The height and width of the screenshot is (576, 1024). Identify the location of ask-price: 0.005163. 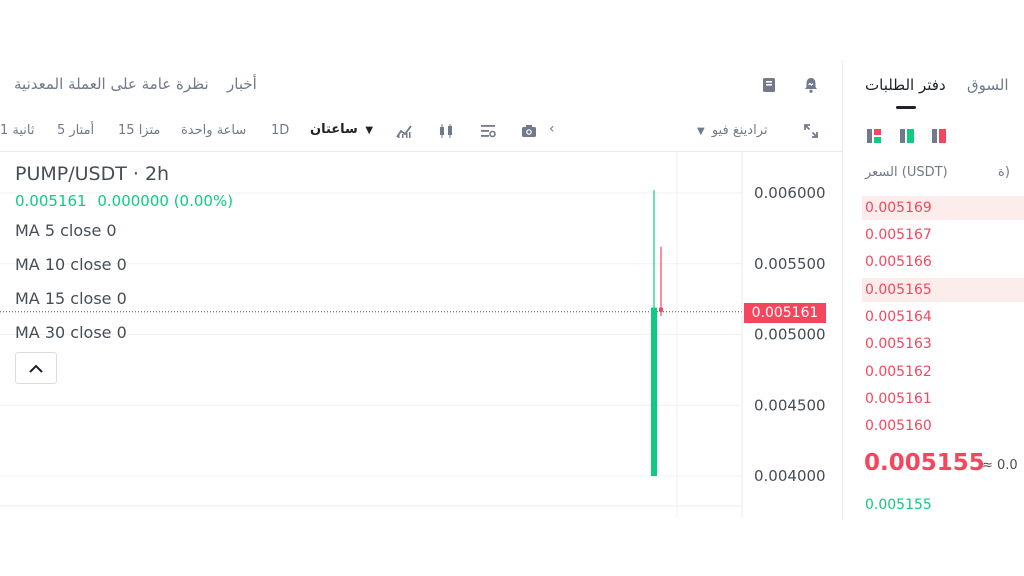
(898, 344).